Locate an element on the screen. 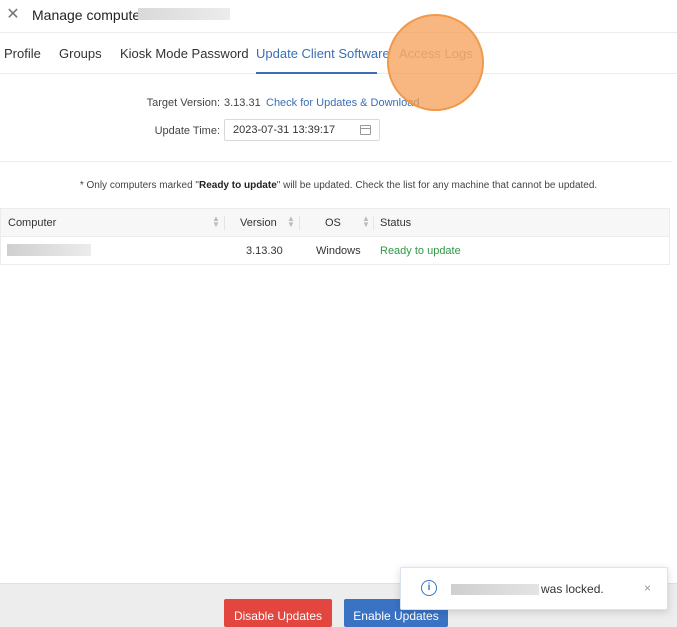 The height and width of the screenshot is (627, 677). update-time-value: 2023-07-31 13:39:17 is located at coordinates (284, 130).